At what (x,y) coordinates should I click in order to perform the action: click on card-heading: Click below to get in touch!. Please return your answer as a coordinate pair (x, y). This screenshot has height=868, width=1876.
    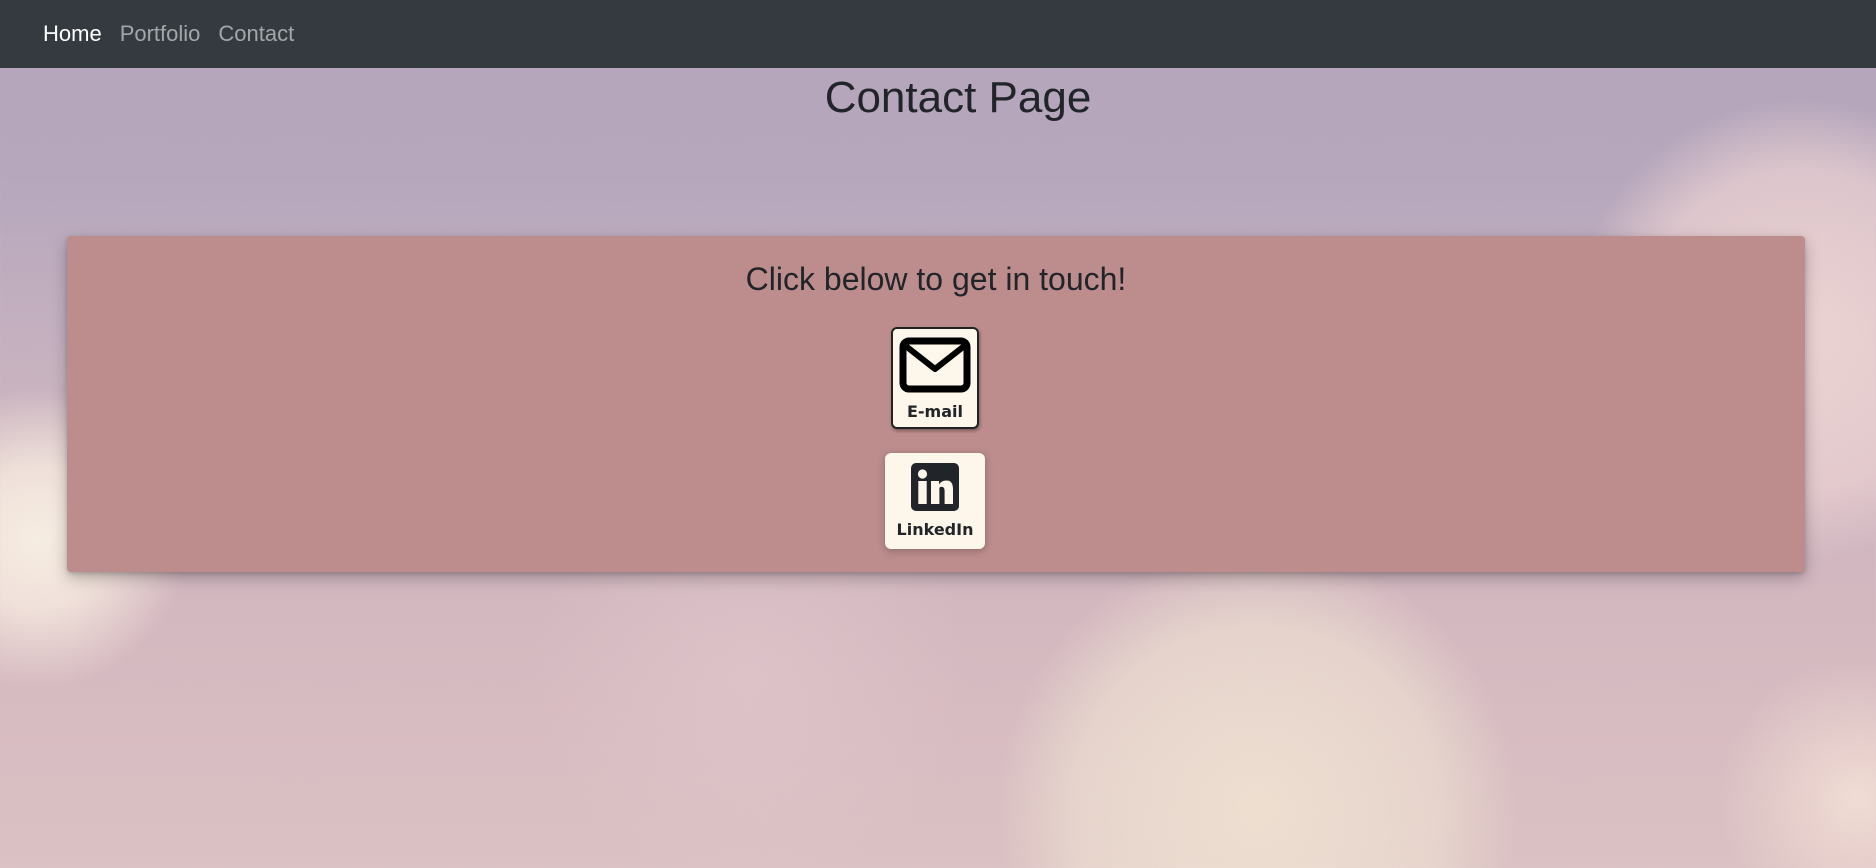
    Looking at the image, I should click on (936, 279).